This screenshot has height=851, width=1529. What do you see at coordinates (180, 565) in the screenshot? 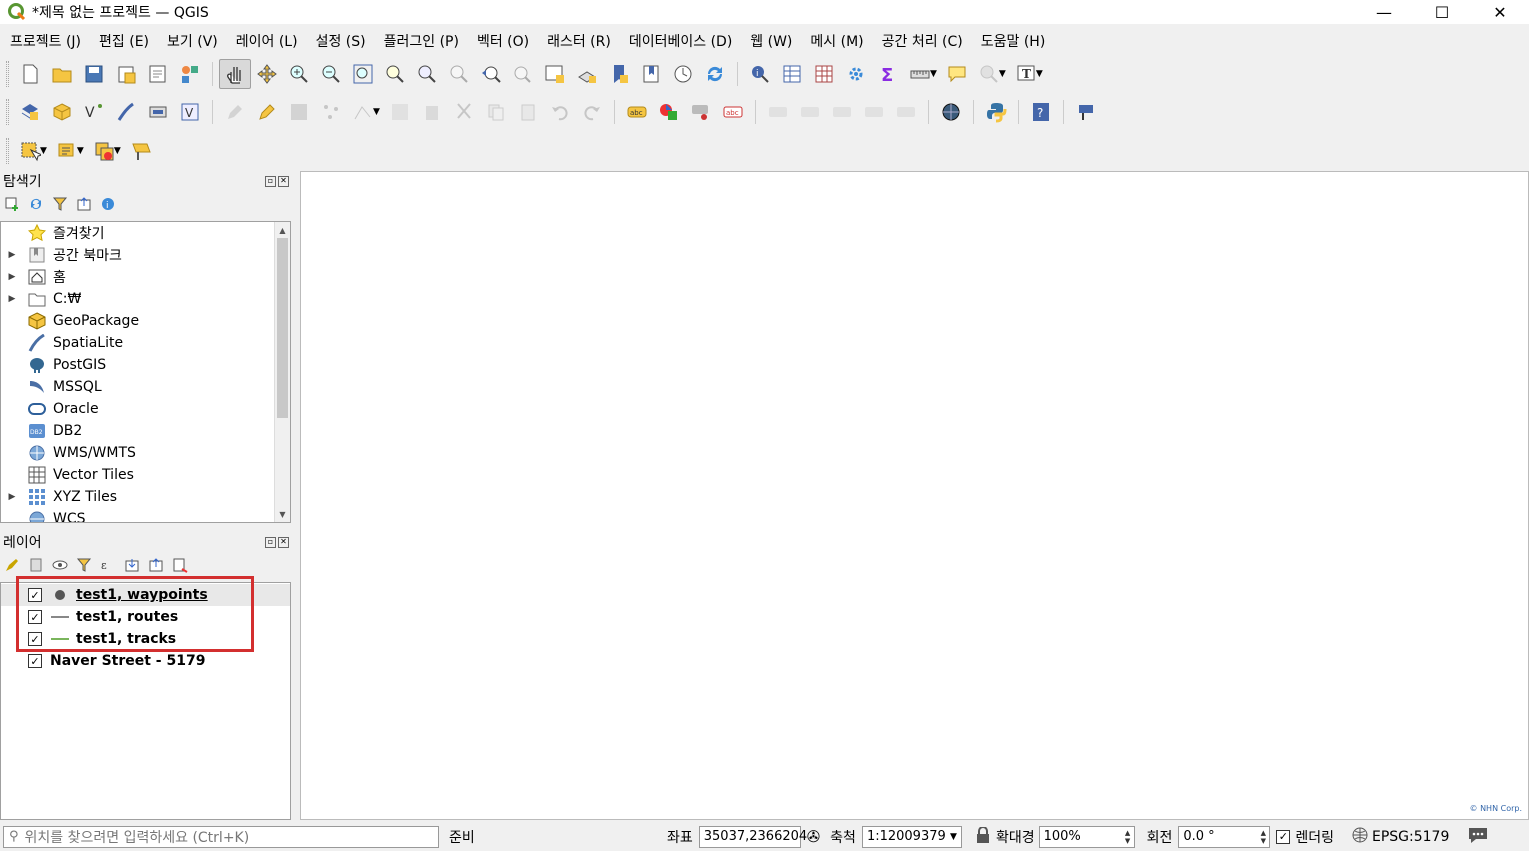
I see `remove-layer-icon` at bounding box center [180, 565].